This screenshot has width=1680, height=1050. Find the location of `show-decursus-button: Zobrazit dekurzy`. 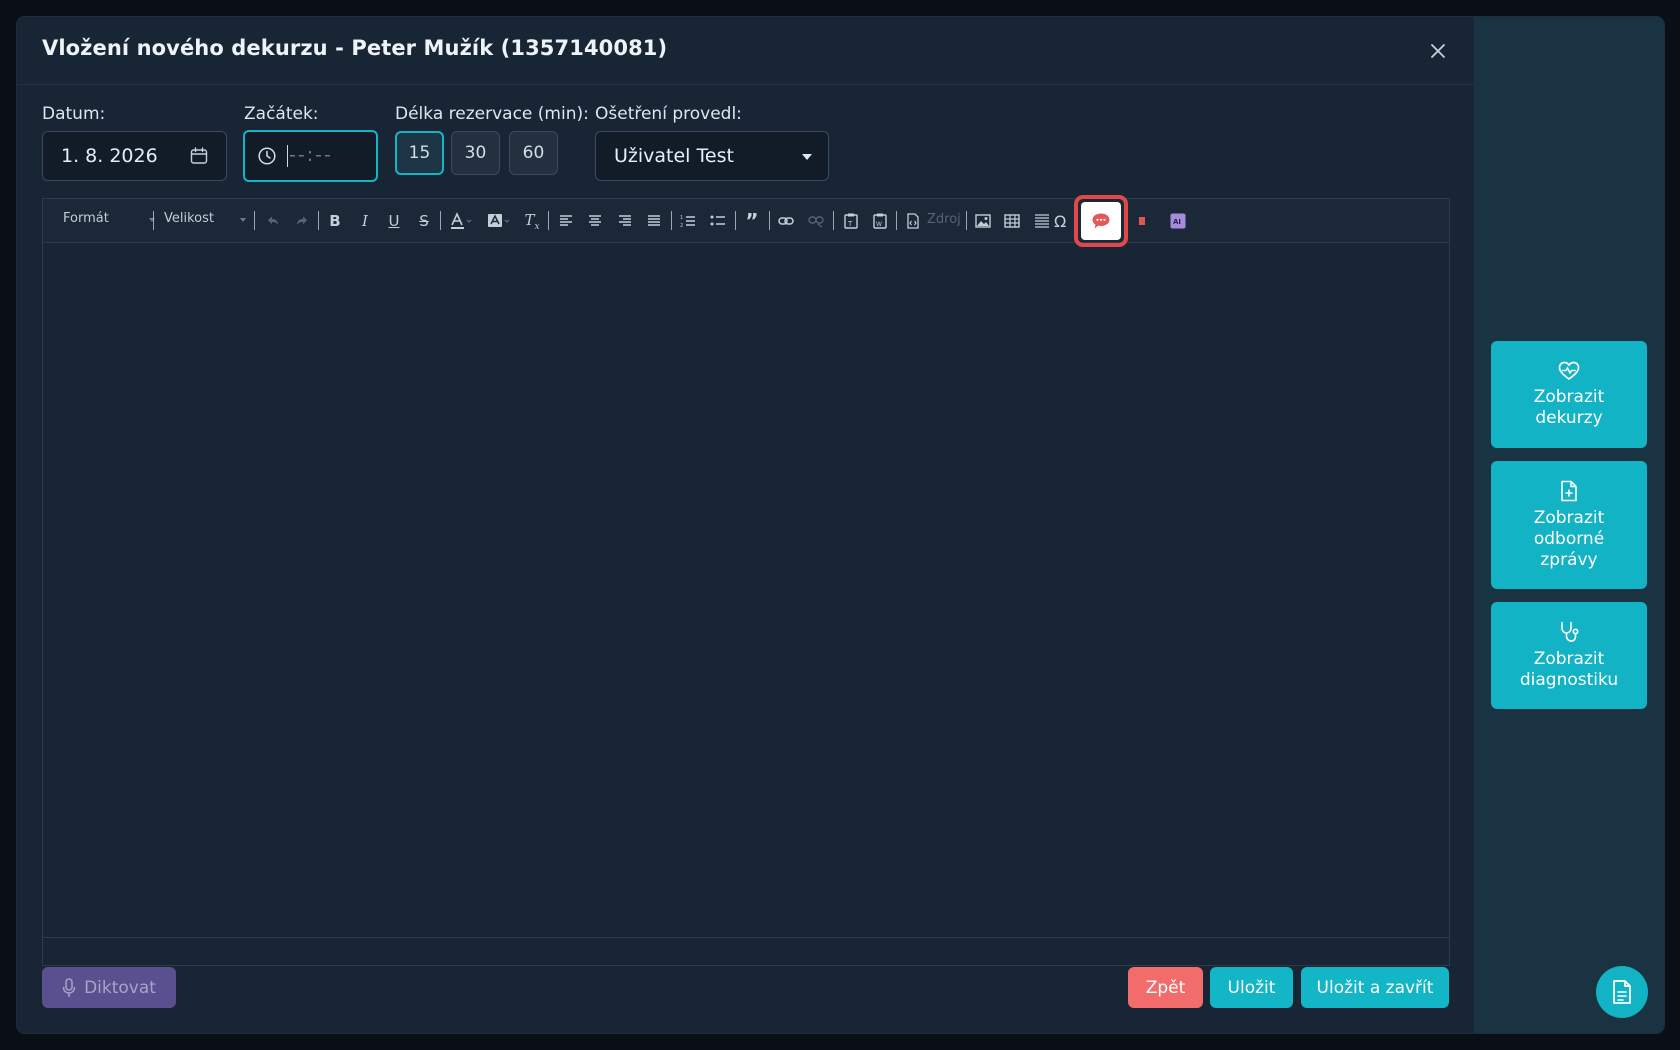

show-decursus-button: Zobrazit dekurzy is located at coordinates (1569, 394).